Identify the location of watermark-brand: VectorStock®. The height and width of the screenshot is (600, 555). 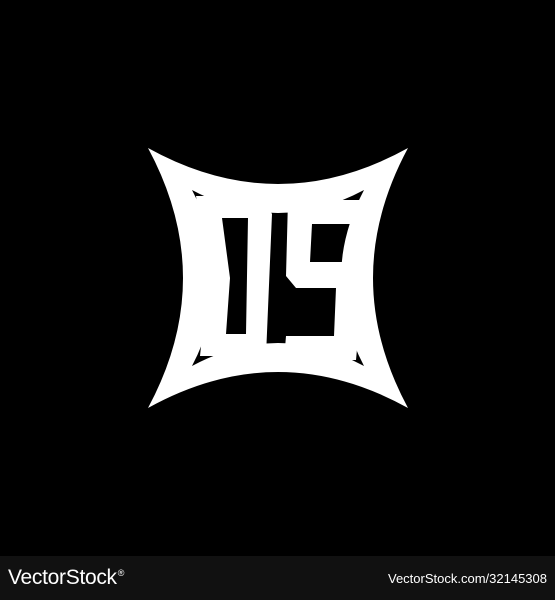
(66, 577).